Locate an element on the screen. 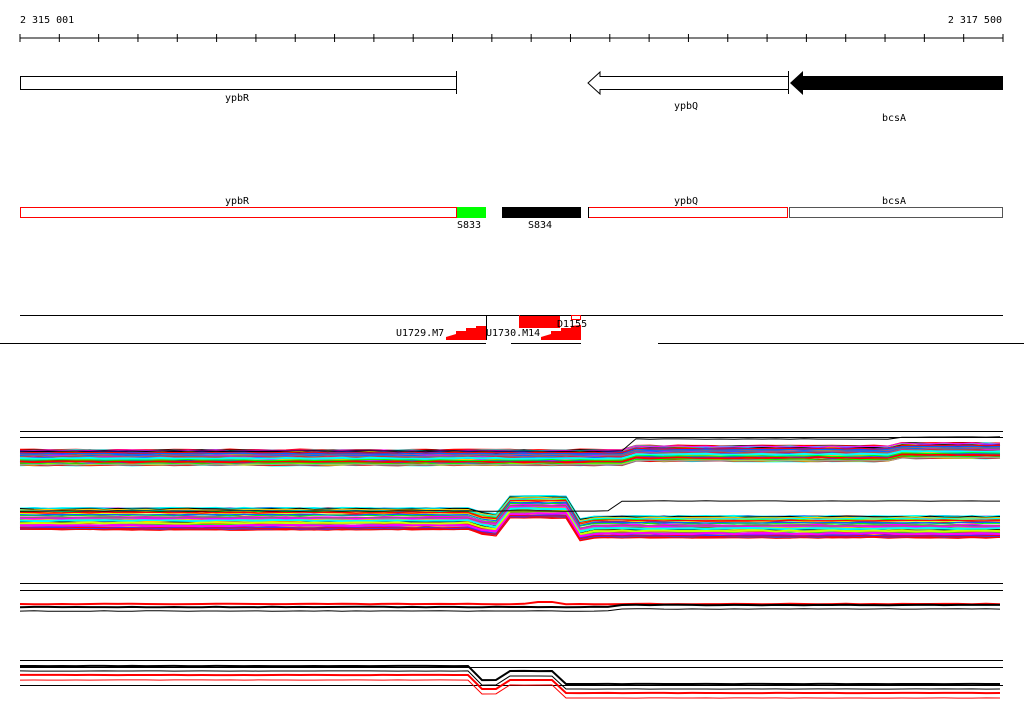 Image resolution: width=1024 pixels, height=714 pixels. segment-label: ypbR is located at coordinates (237, 201).